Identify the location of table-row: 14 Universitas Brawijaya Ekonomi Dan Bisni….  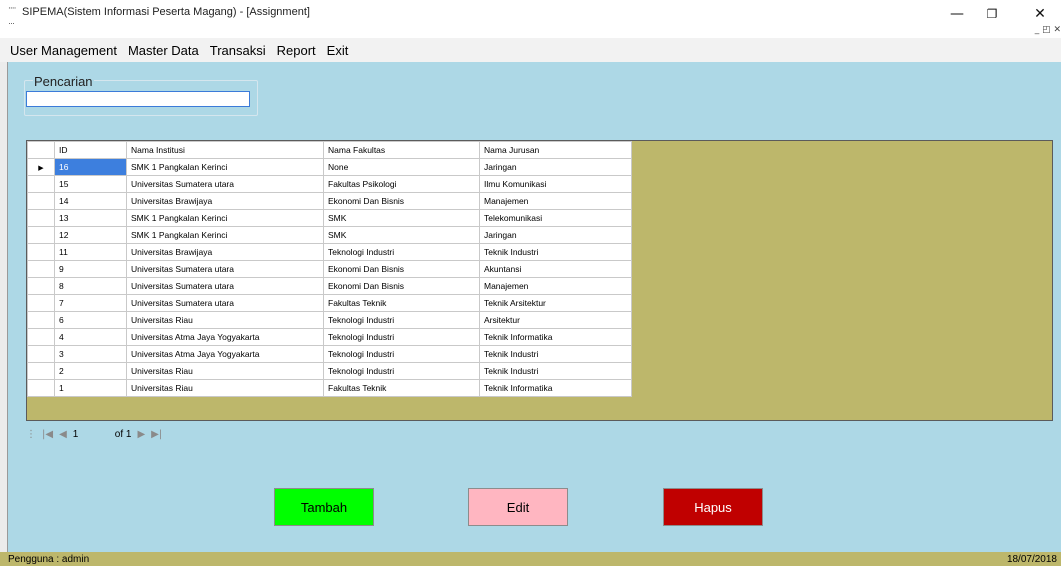
(329, 201).